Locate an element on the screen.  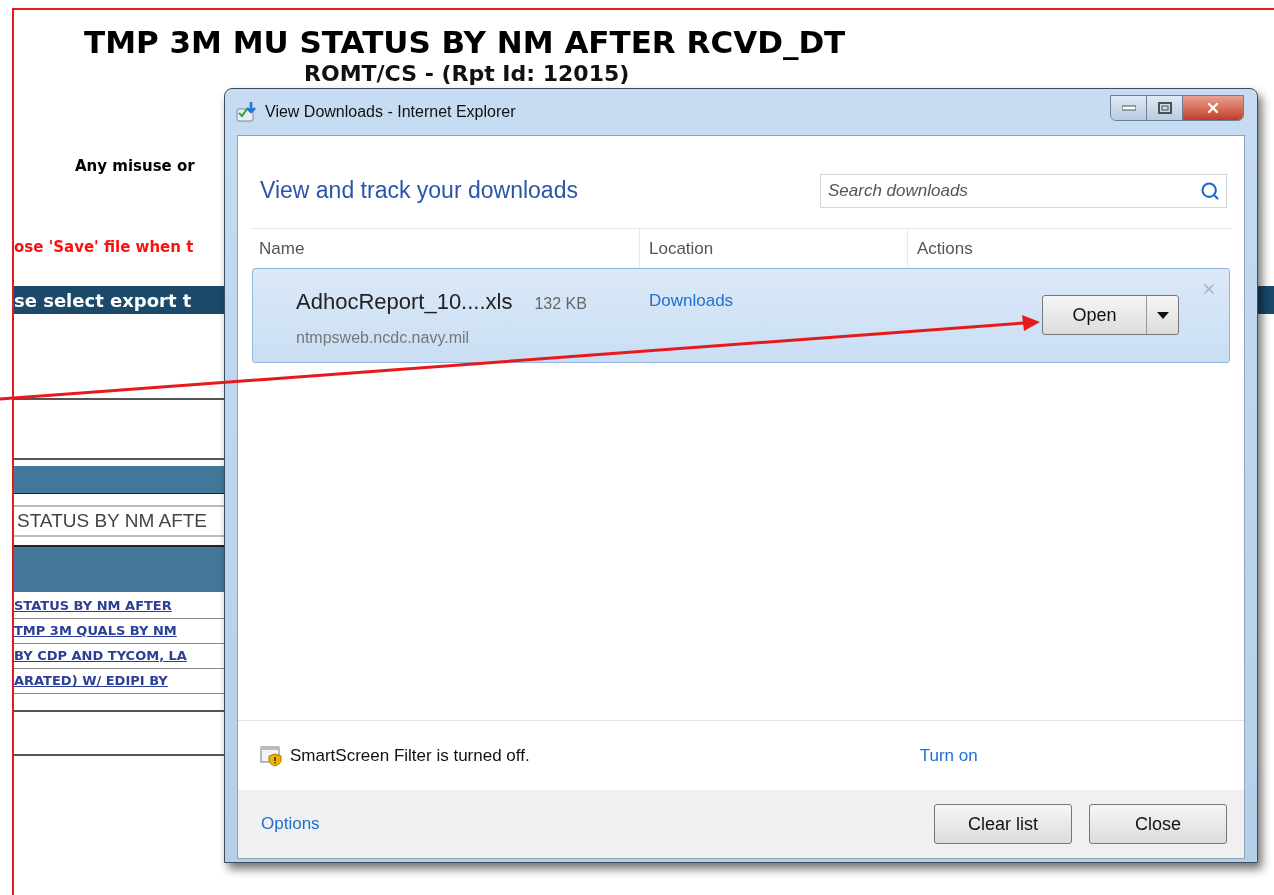
location-link: Downloads is located at coordinates (691, 300).